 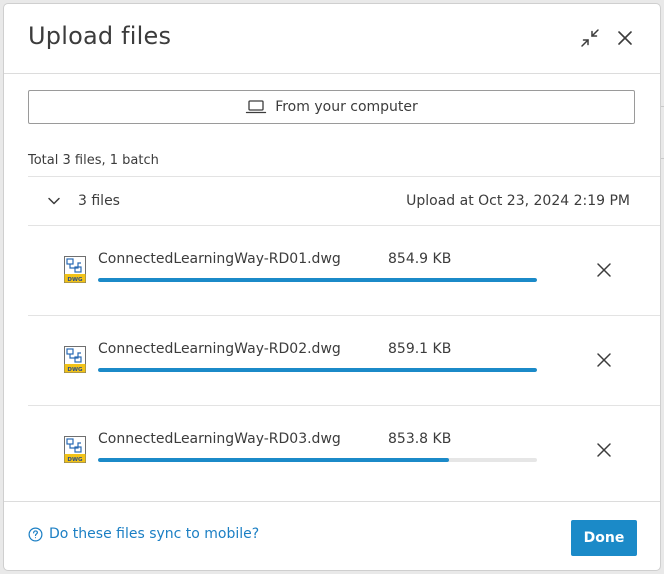 I want to click on sync-to-mobile-help-link: Do these files sync to mobile?, so click(x=143, y=534).